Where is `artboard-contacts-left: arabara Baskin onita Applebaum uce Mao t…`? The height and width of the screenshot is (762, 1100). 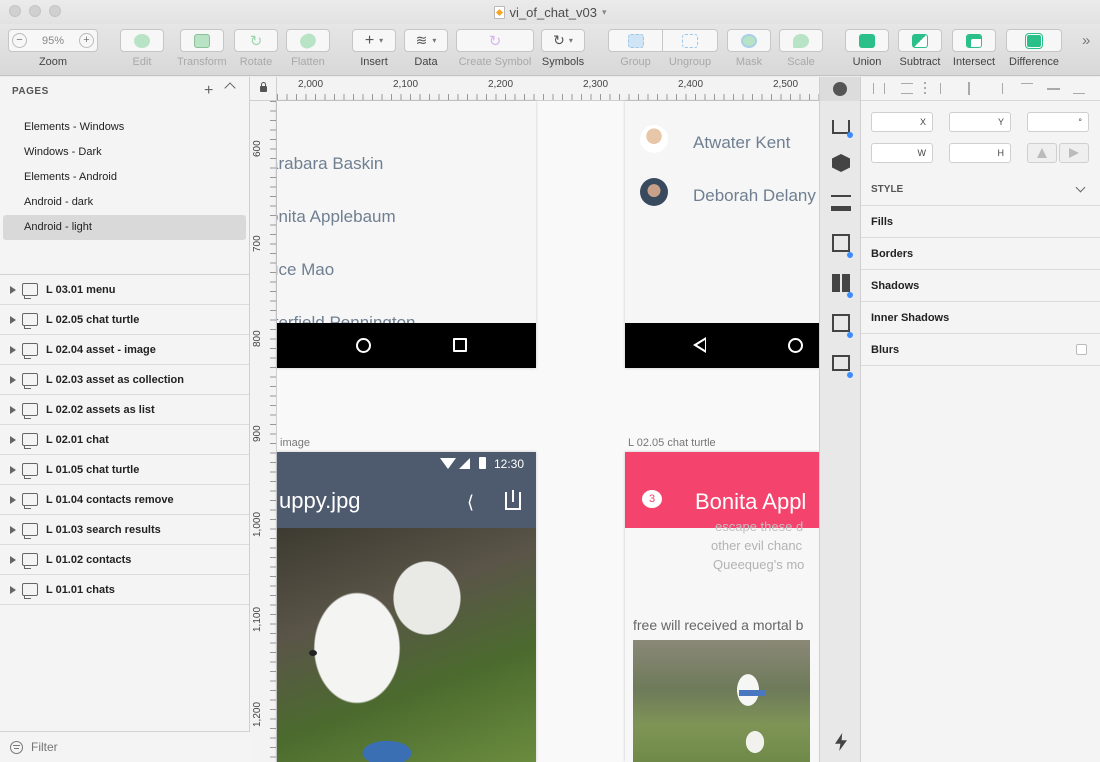
artboard-contacts-left: arabara Baskin onita Applebaum uce Mao t… is located at coordinates (406, 234).